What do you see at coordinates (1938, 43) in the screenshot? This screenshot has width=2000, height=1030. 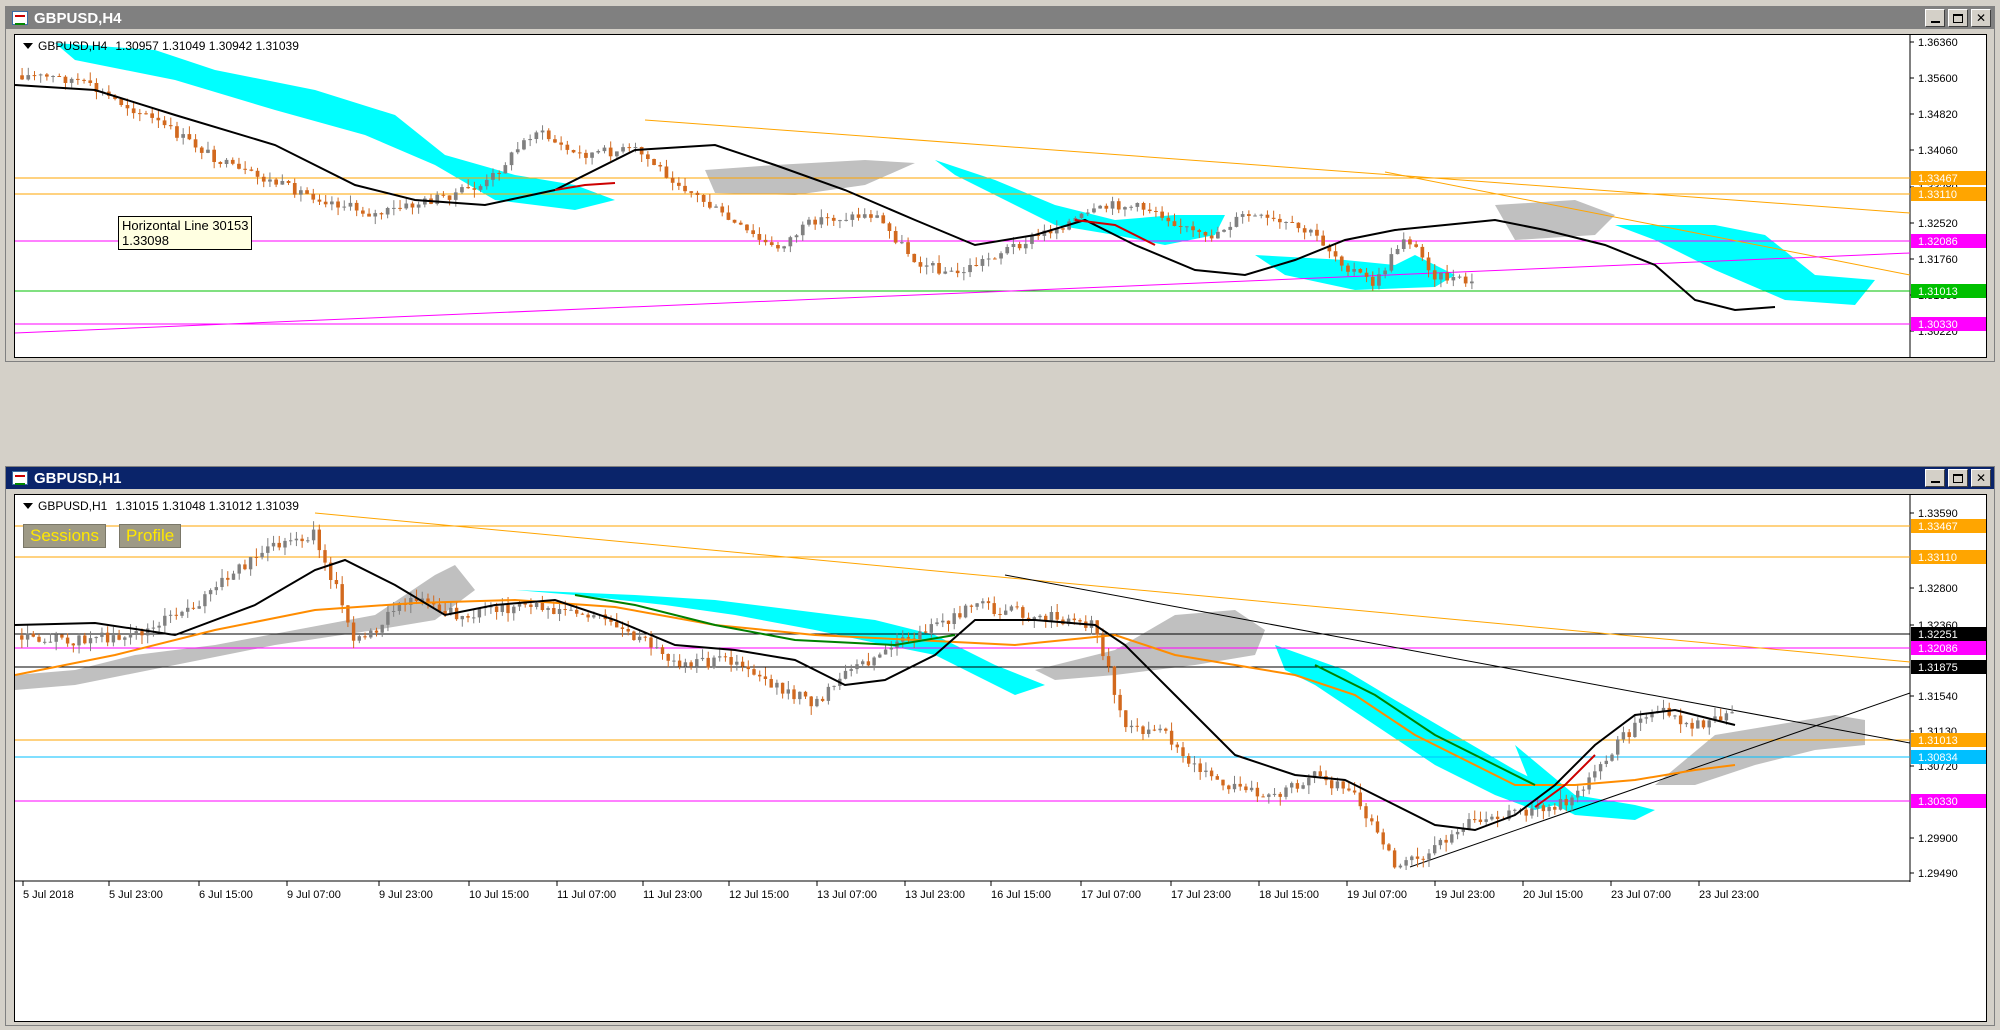 I see `price-axis-label: 1.36360` at bounding box center [1938, 43].